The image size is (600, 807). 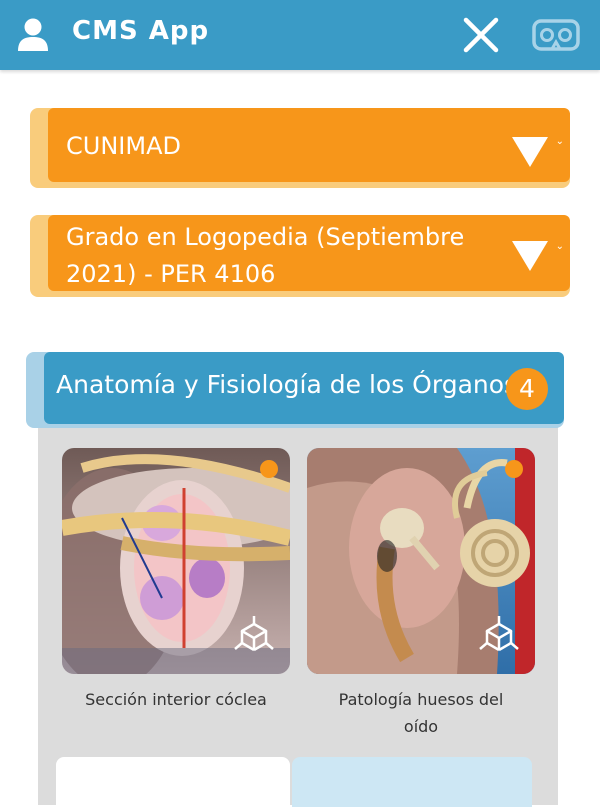 I want to click on institution-dropdown: CUNIMAD ⌄, so click(x=300, y=148).